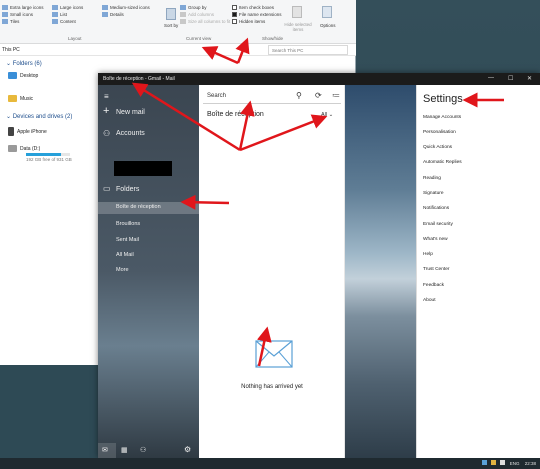  What do you see at coordinates (257, 15) in the screenshot?
I see `file-extensions-toggle: File name extensions` at bounding box center [257, 15].